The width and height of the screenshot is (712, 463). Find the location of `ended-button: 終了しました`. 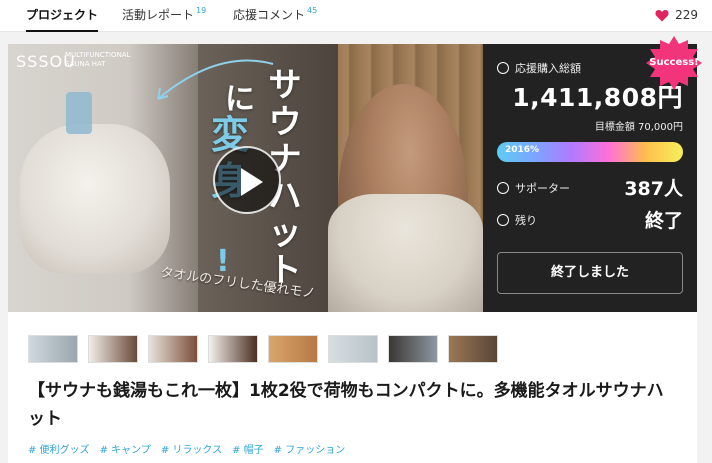

ended-button: 終了しました is located at coordinates (590, 273).